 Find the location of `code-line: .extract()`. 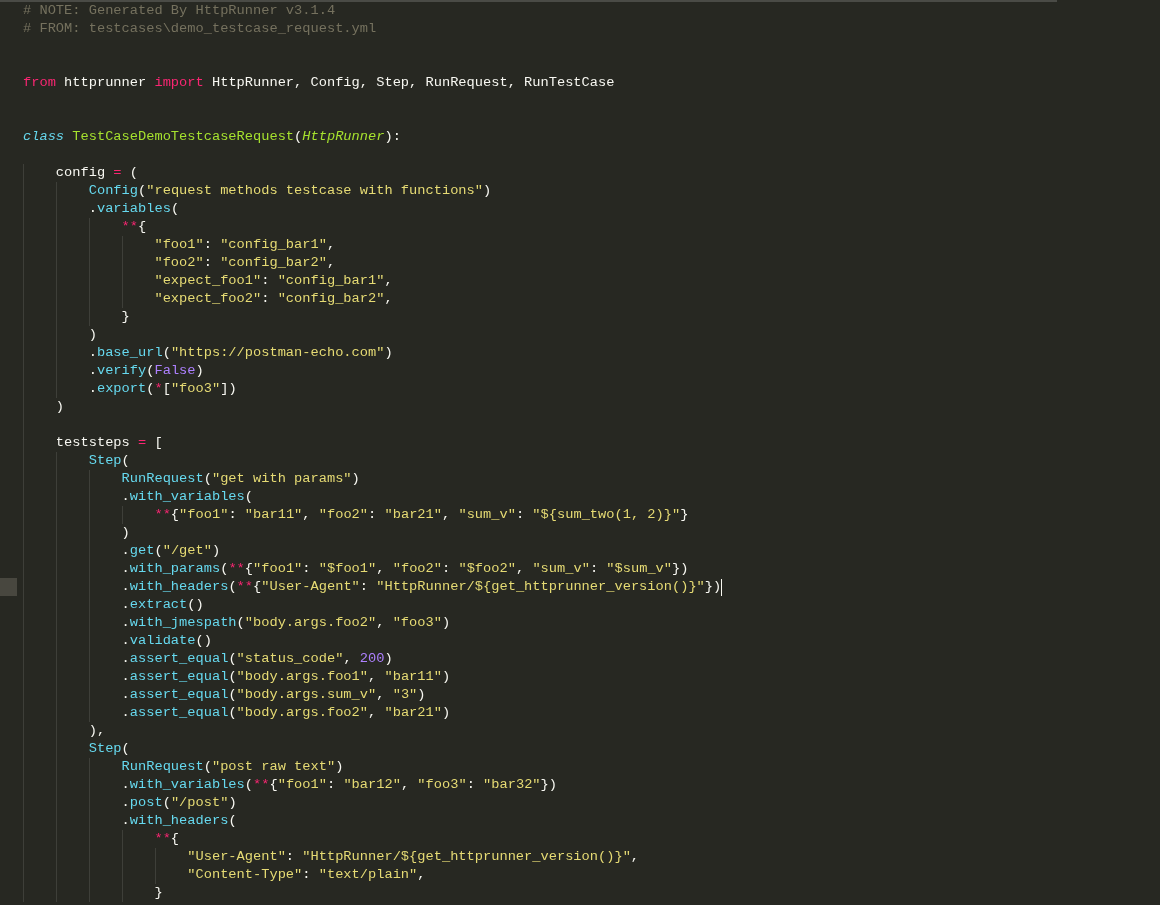

code-line: .extract() is located at coordinates (162, 605).